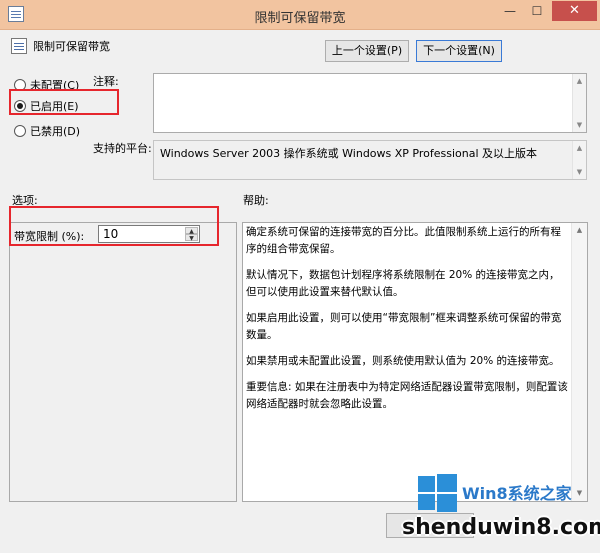 The height and width of the screenshot is (553, 600). I want to click on comment-label: 注释:, so click(106, 81).